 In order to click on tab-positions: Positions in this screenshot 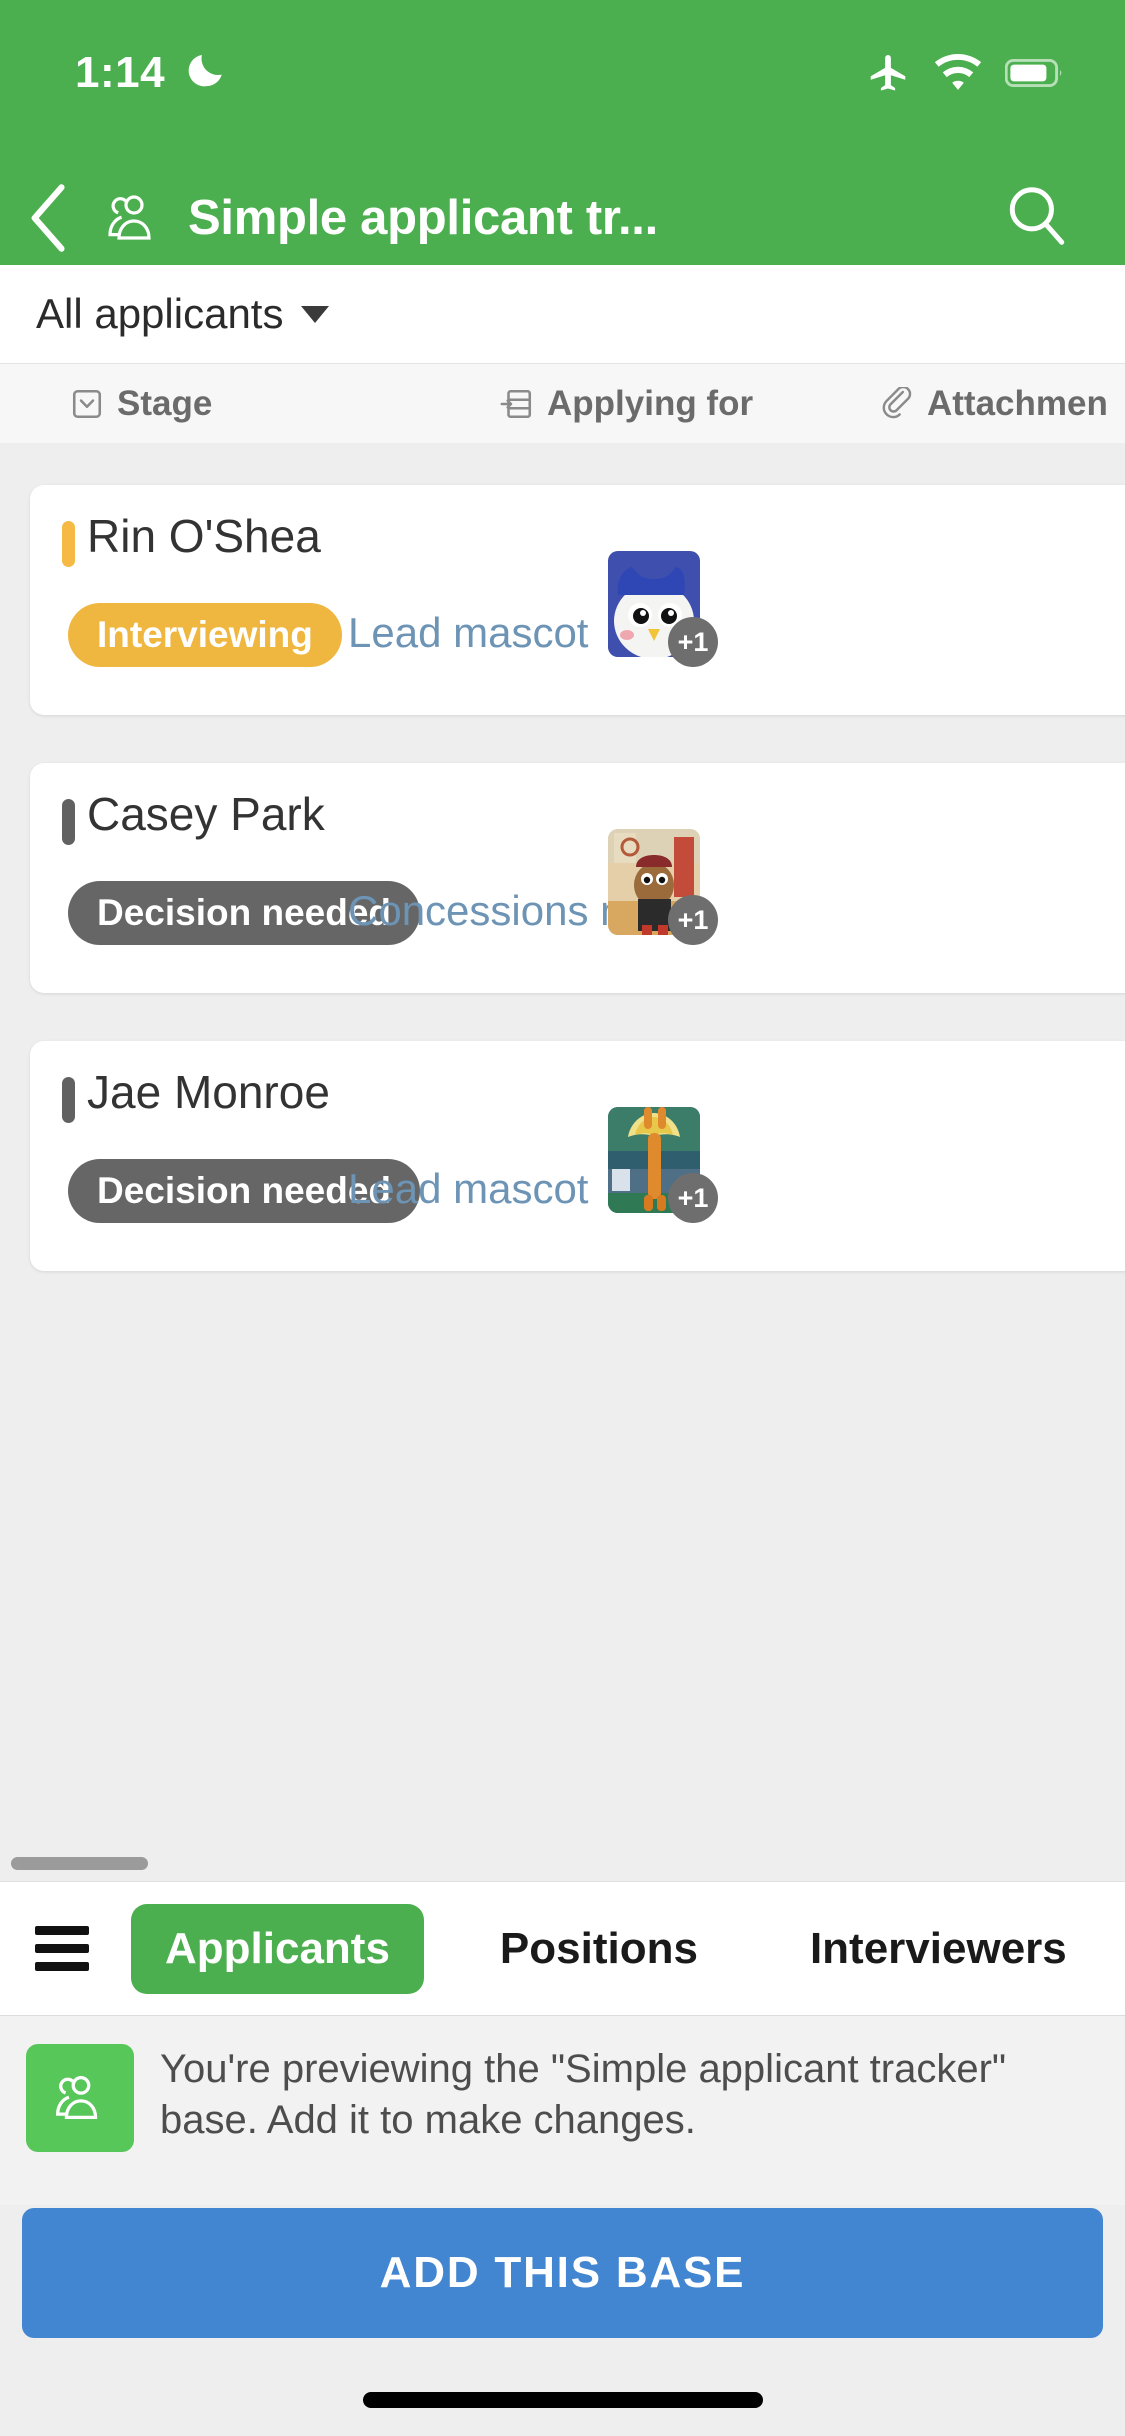, I will do `click(599, 1949)`.